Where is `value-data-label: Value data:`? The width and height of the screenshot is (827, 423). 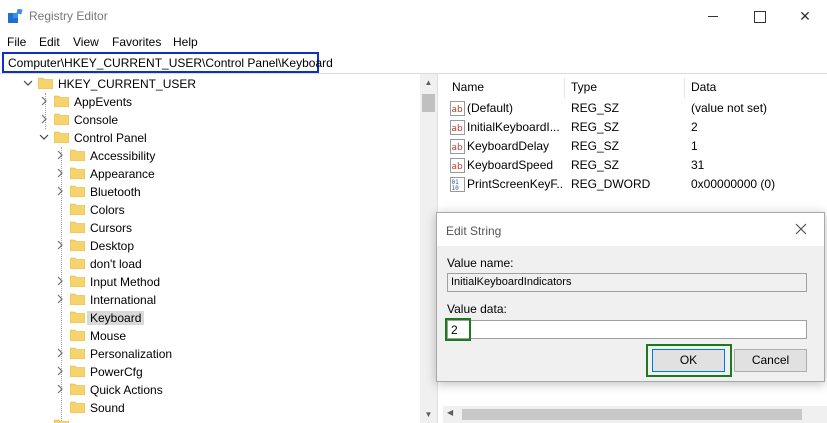
value-data-label: Value data: is located at coordinates (477, 309).